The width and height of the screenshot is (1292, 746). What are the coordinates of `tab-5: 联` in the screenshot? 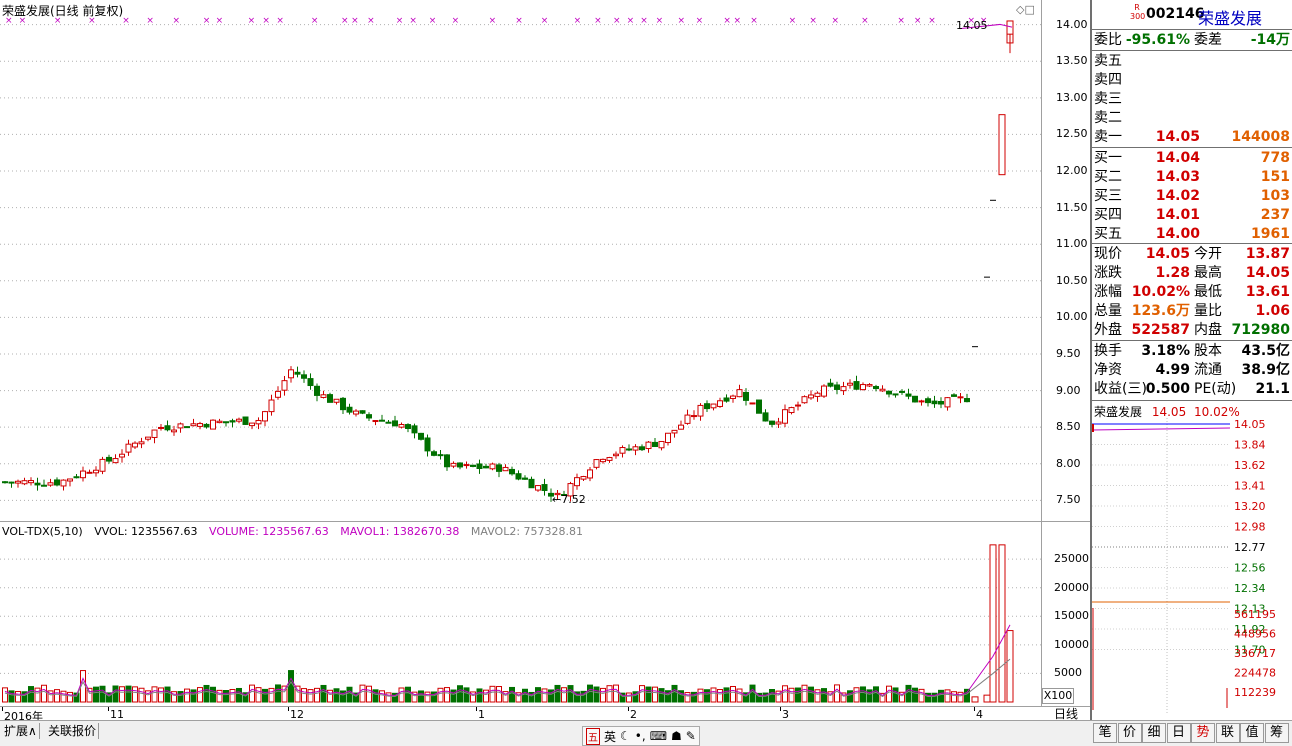 It's located at (1227, 733).